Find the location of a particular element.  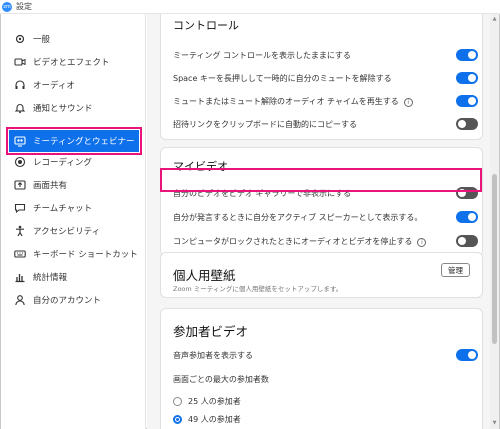

setting-row: ミーティング コントロールを表示したままにする is located at coordinates (325, 55).